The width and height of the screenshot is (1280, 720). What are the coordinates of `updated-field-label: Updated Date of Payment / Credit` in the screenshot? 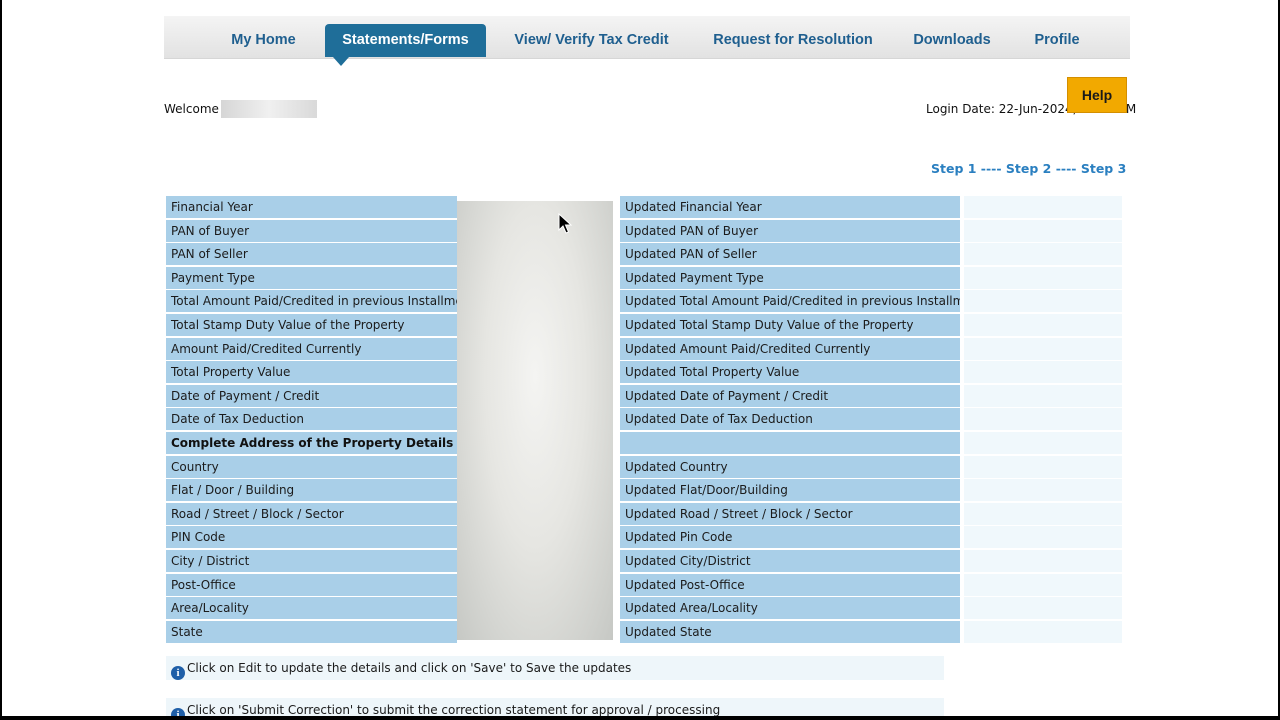 It's located at (790, 396).